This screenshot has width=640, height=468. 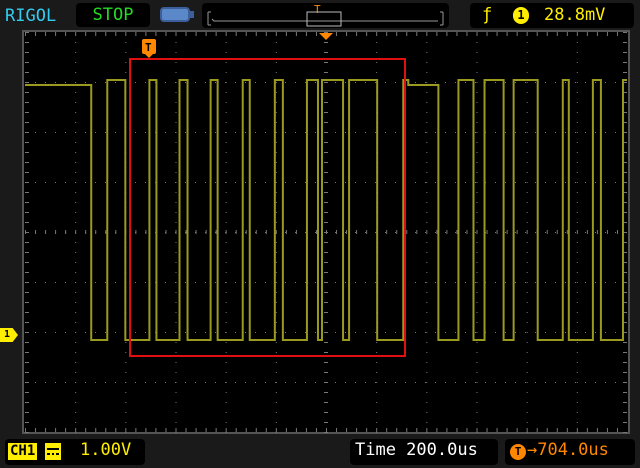 What do you see at coordinates (23, 451) in the screenshot?
I see `ch1-label: CH1` at bounding box center [23, 451].